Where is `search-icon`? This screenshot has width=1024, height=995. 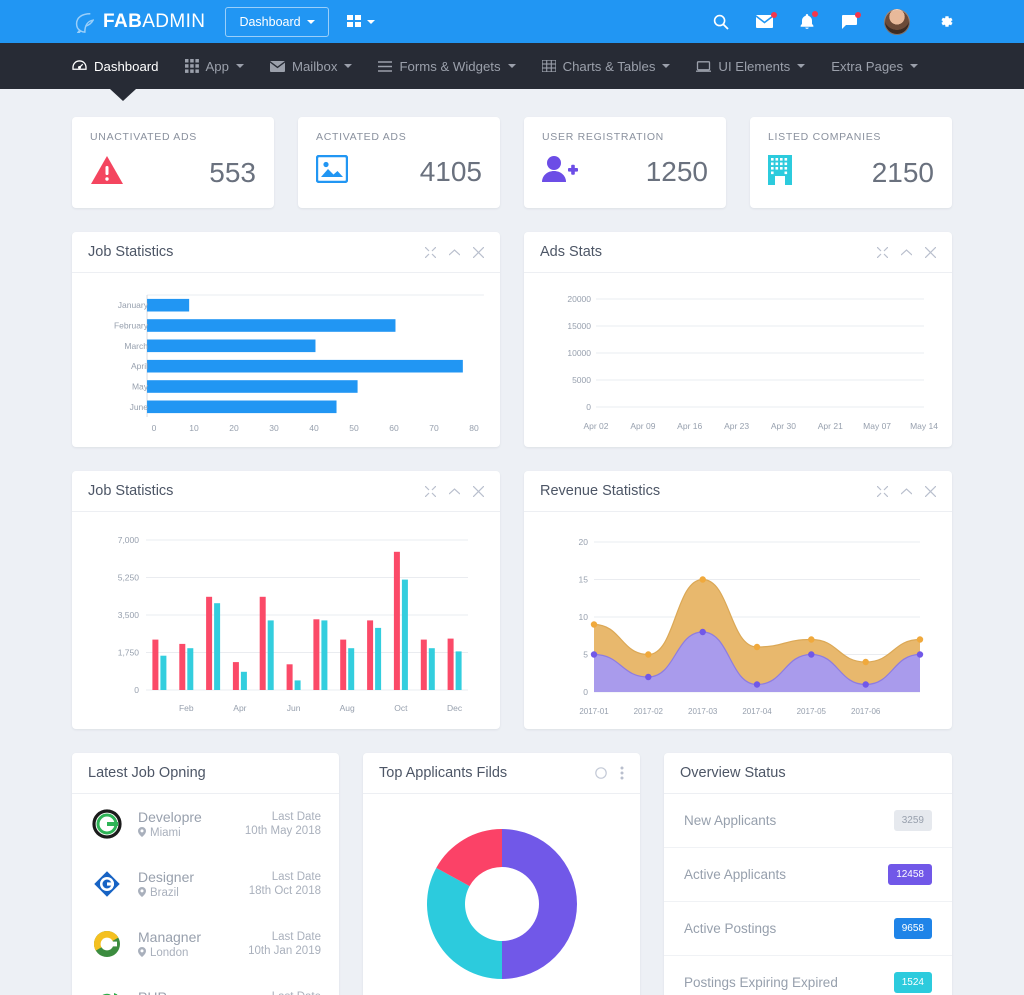
search-icon is located at coordinates (721, 22).